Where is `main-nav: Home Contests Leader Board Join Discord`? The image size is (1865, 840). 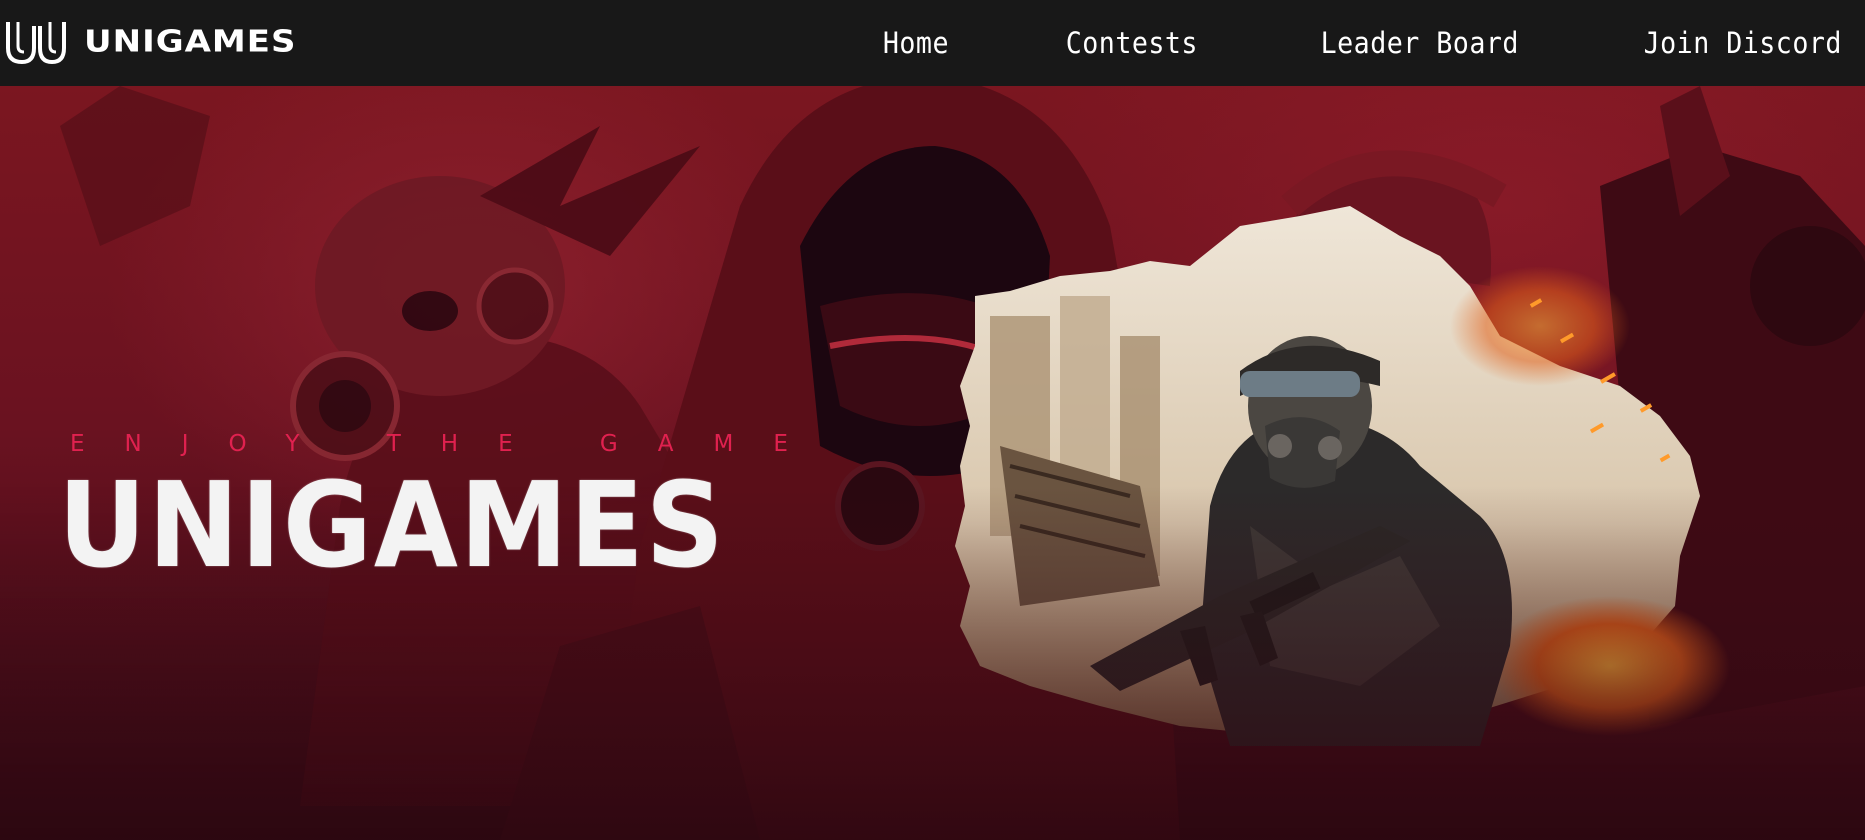
main-nav: Home Contests Leader Board Join Discord is located at coordinates (1365, 43).